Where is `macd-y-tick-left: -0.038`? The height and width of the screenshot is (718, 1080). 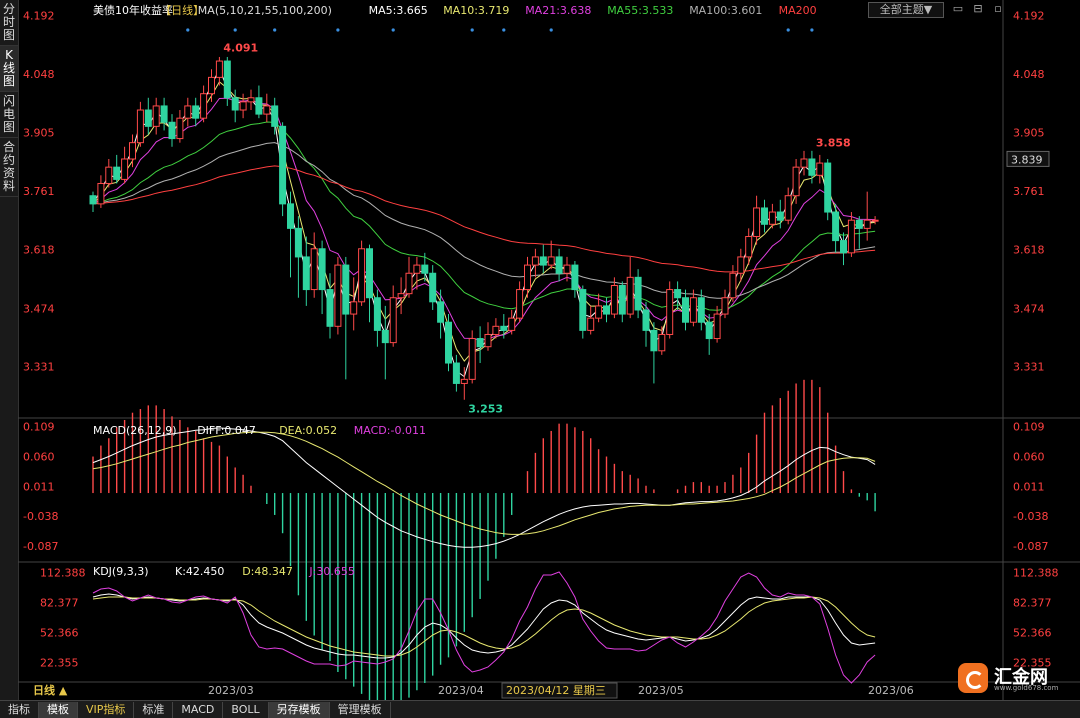
macd-y-tick-left: -0.038 is located at coordinates (40, 516).